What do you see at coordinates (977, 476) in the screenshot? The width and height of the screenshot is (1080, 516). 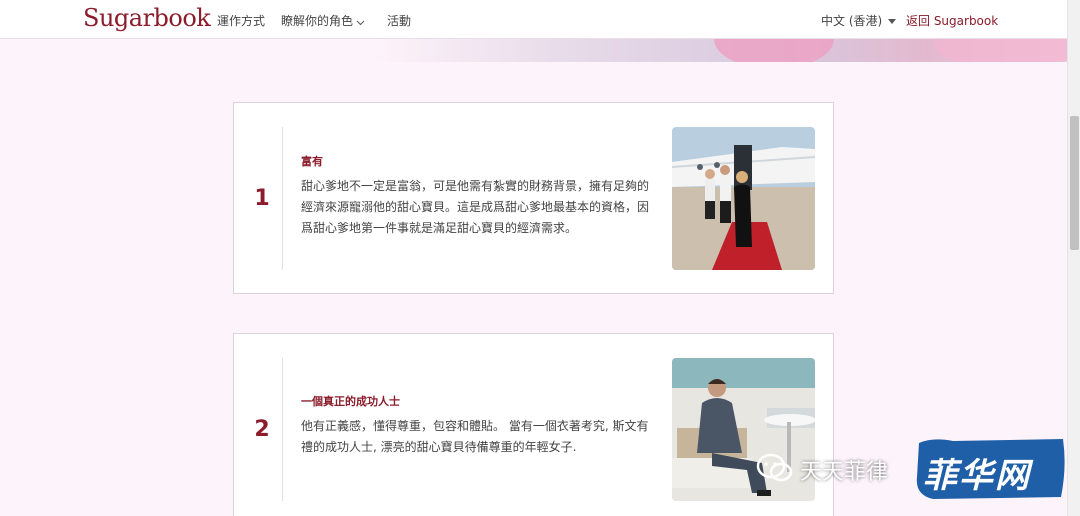 I see `watermark-badge-text: 菲华网` at bounding box center [977, 476].